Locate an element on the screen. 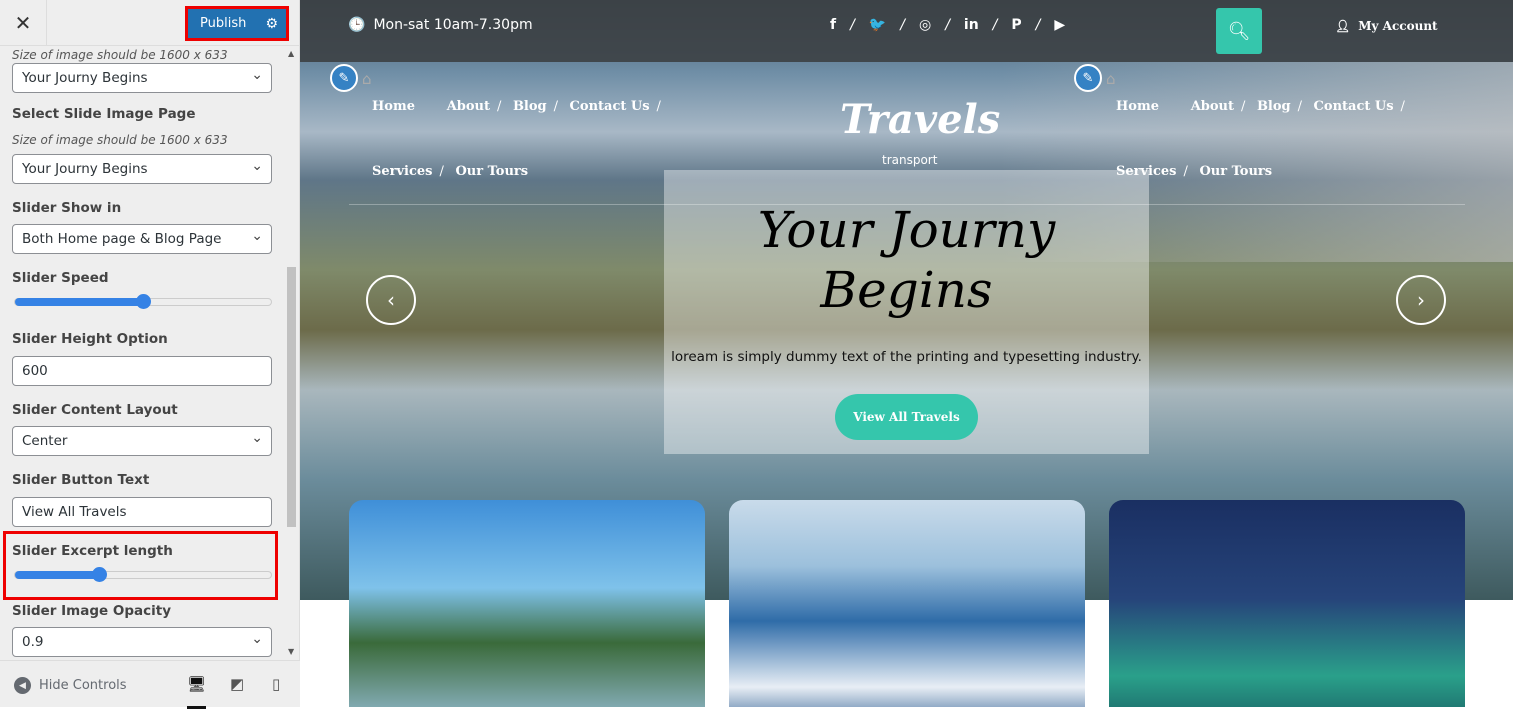  publish-label: Publish is located at coordinates (223, 23).